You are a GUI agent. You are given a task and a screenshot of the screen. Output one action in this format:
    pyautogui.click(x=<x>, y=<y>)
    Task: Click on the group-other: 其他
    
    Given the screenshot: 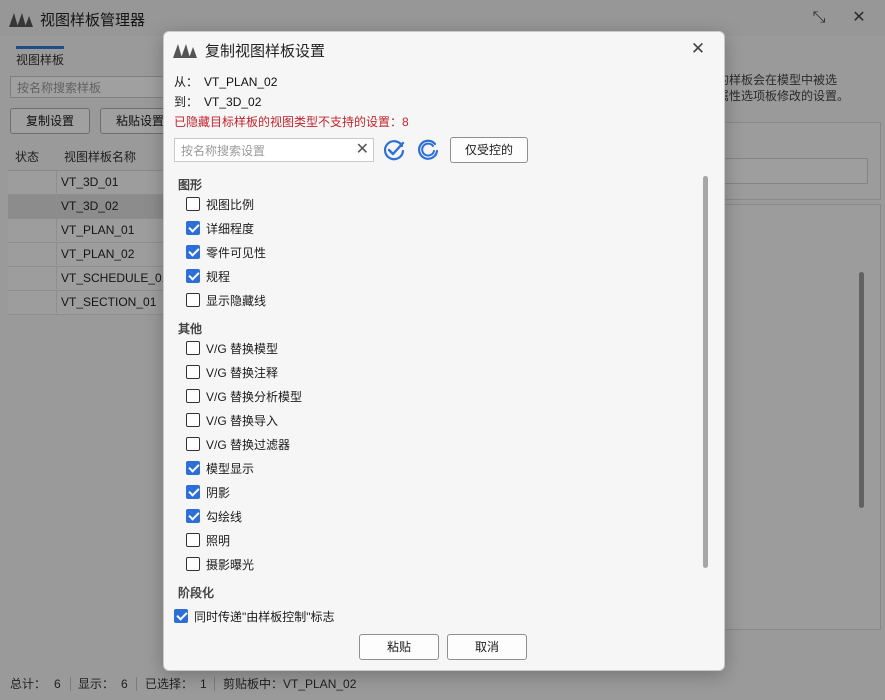 What is the action you would take?
    pyautogui.click(x=190, y=329)
    